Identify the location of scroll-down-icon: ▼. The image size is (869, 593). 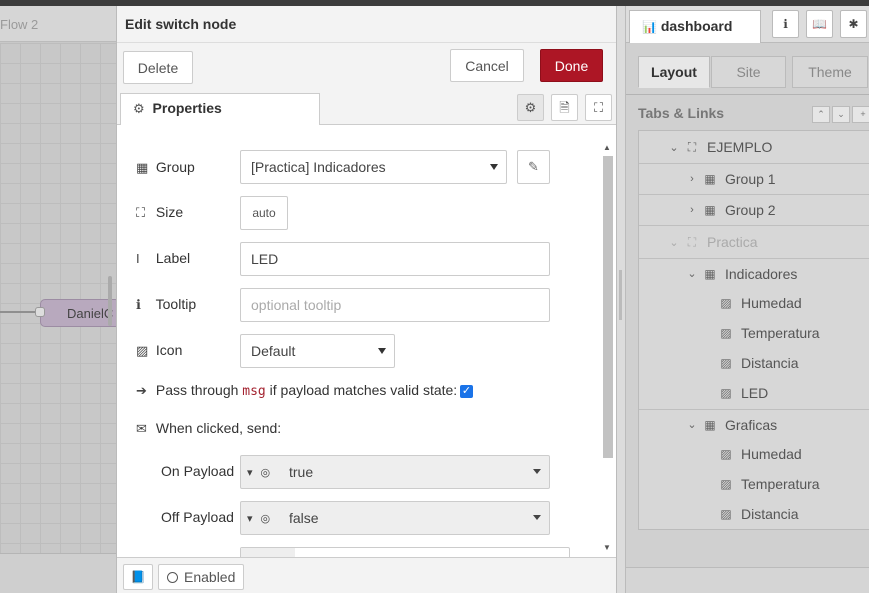
(607, 547).